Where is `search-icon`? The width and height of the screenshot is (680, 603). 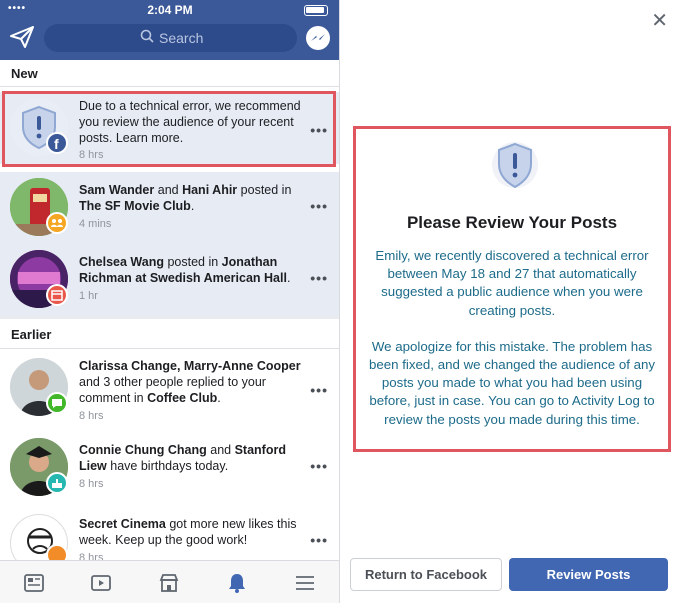 search-icon is located at coordinates (147, 37).